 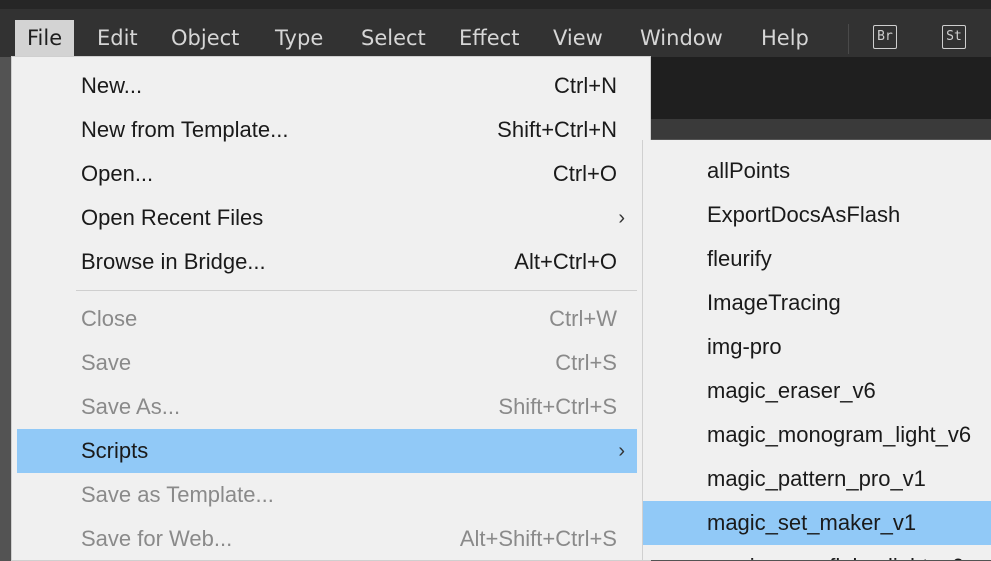 What do you see at coordinates (848, 39) in the screenshot?
I see `menubar-divider` at bounding box center [848, 39].